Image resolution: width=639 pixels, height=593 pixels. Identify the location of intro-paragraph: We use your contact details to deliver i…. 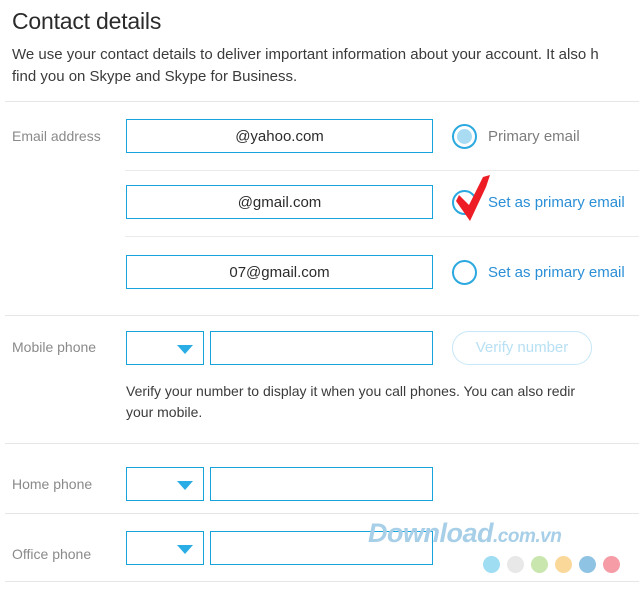
(305, 65).